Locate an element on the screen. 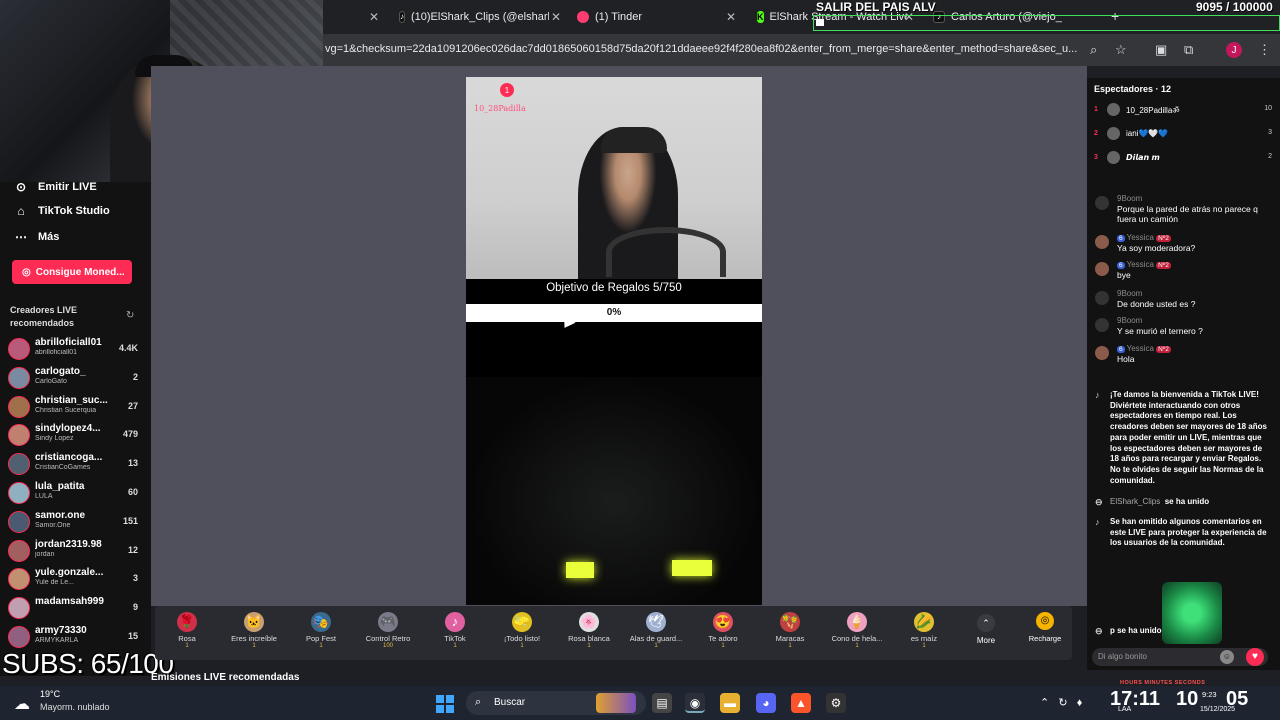 The height and width of the screenshot is (720, 1280). taskbar-search: ⌕ Buscar is located at coordinates (556, 703).